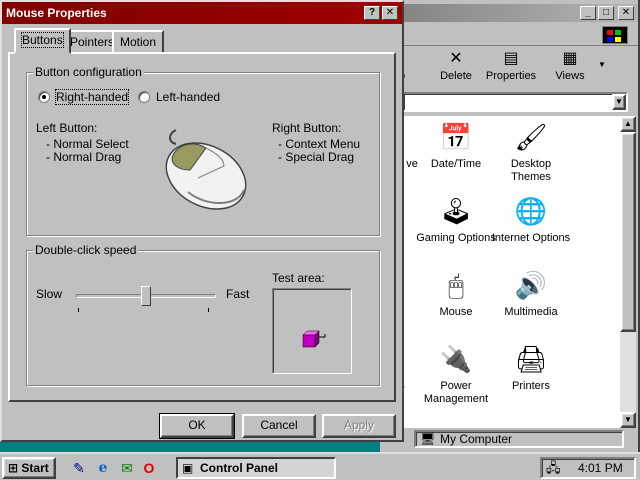  What do you see at coordinates (456, 285) in the screenshot?
I see `mouse-icon: 🖱` at bounding box center [456, 285].